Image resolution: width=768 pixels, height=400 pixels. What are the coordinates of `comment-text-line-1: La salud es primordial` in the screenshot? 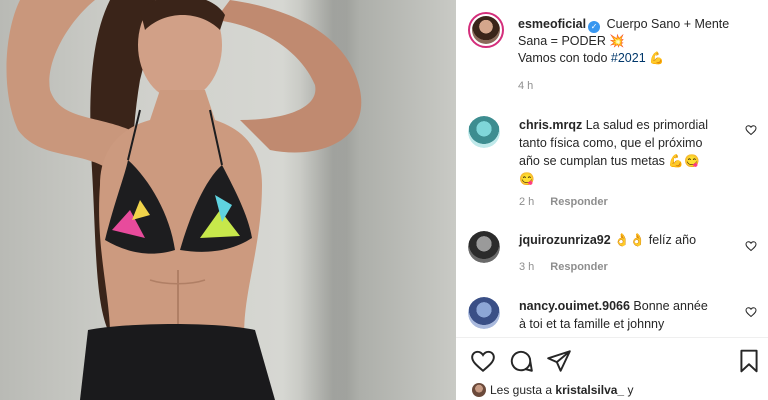 It's located at (646, 125).